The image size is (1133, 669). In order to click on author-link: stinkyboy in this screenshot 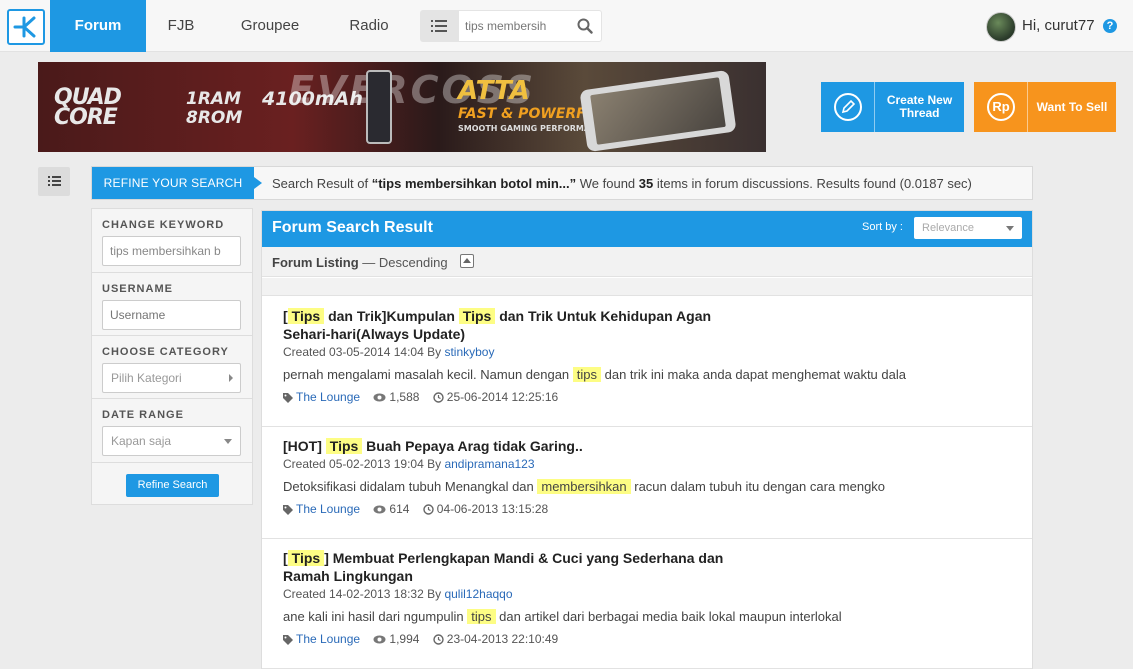, I will do `click(469, 352)`.